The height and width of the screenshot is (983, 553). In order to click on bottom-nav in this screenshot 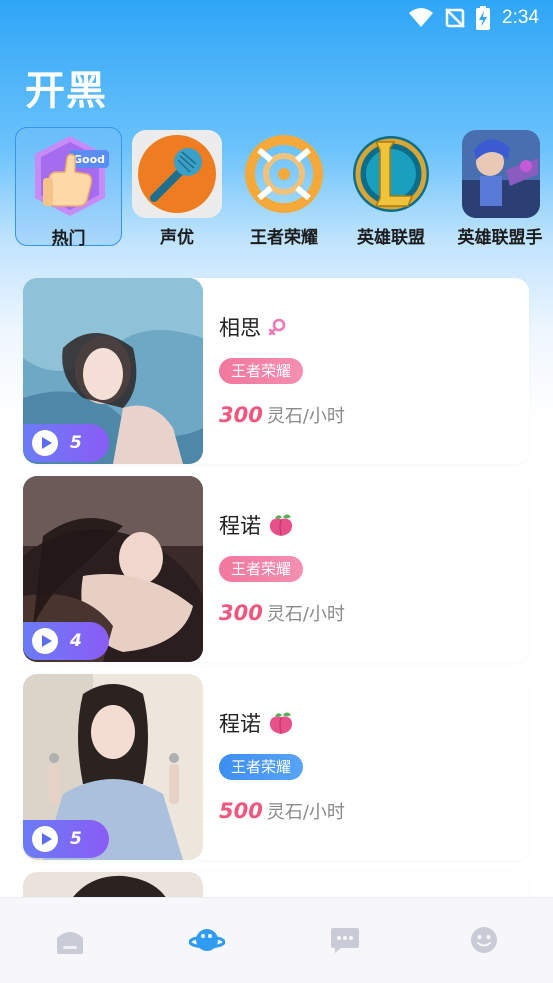, I will do `click(276, 940)`.